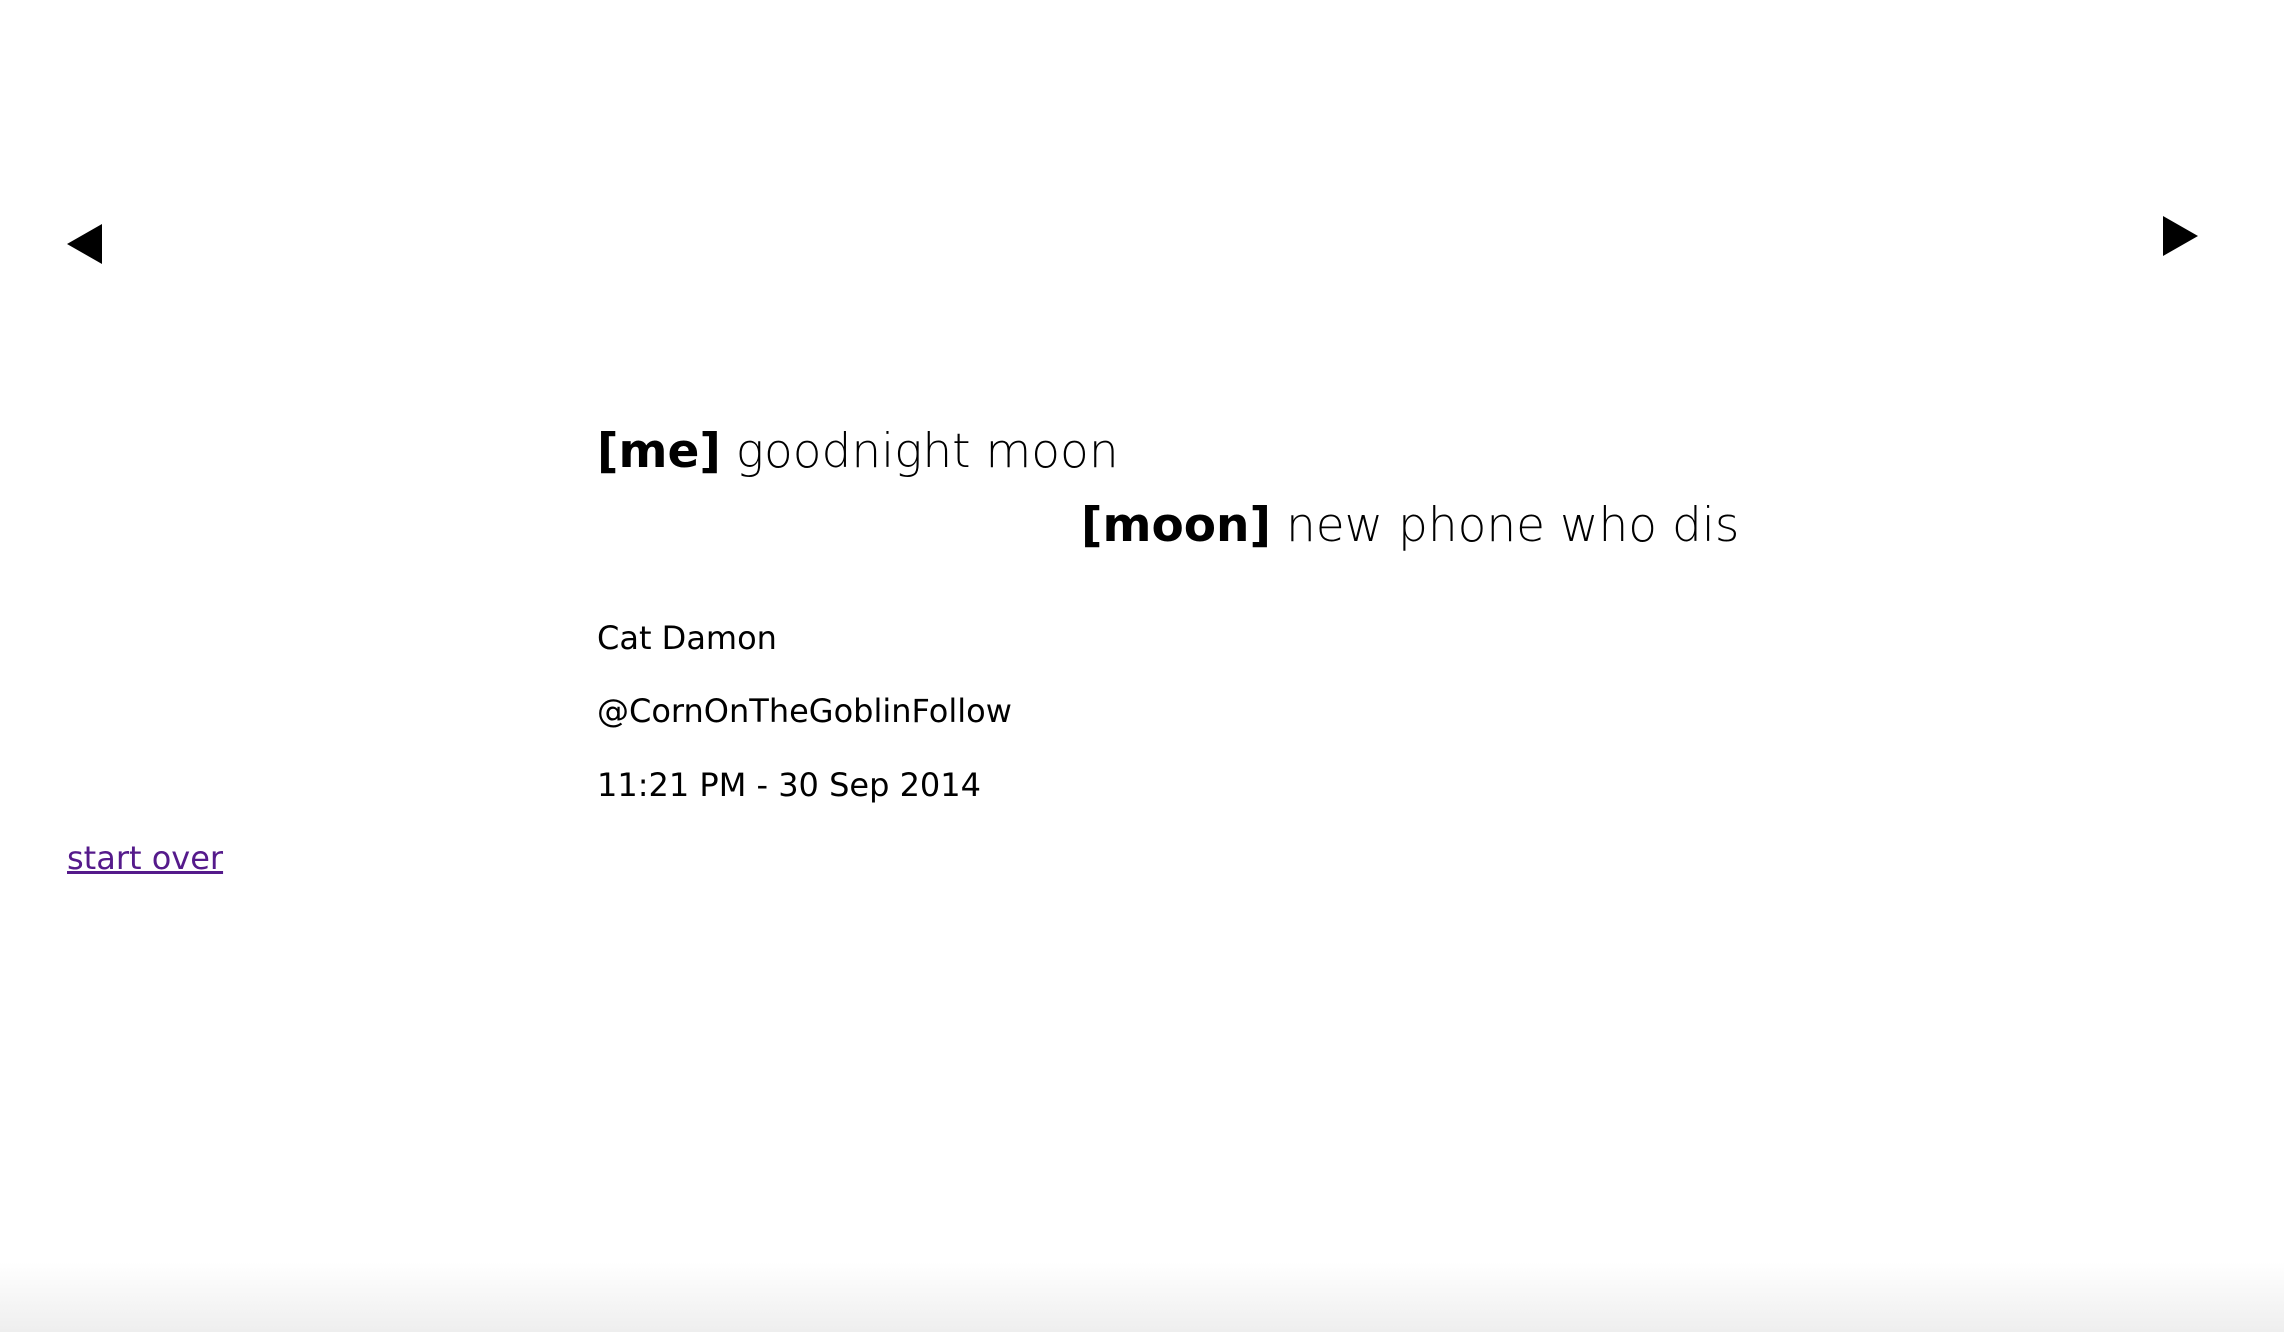 Image resolution: width=2284 pixels, height=1332 pixels. What do you see at coordinates (927, 451) in the screenshot?
I see `dialogue-text: goodnight moon` at bounding box center [927, 451].